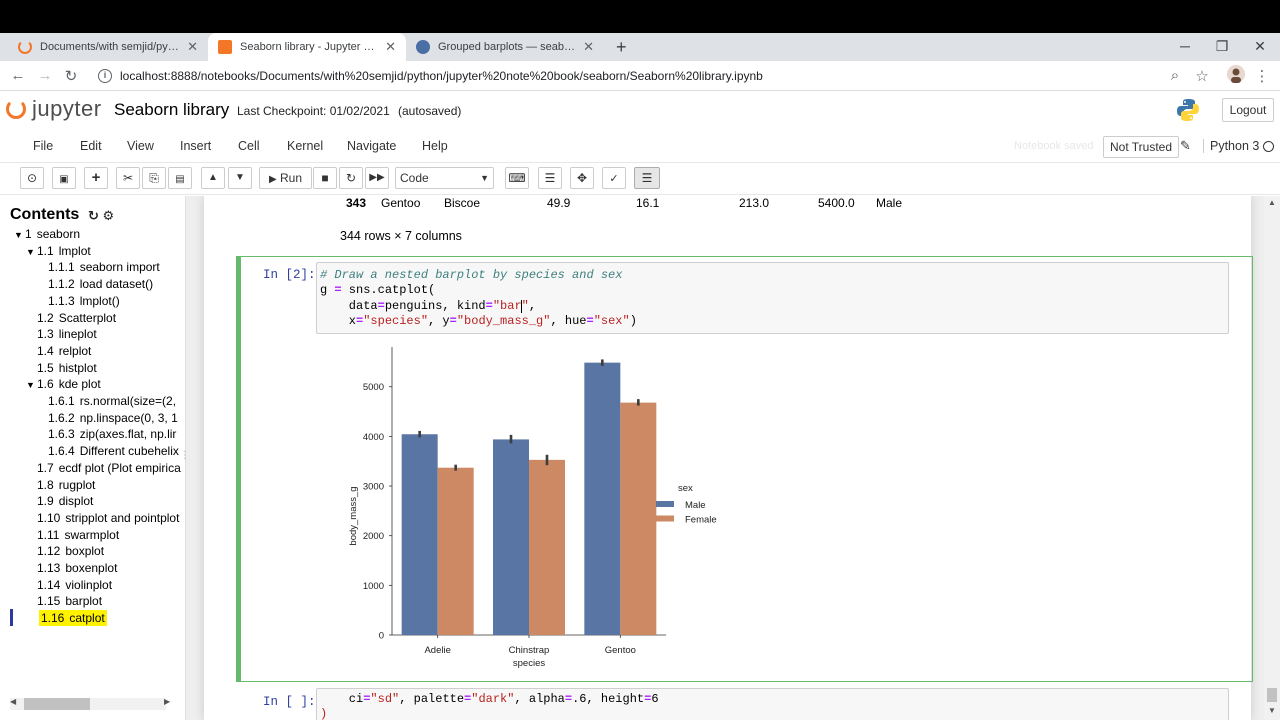  Describe the element at coordinates (154, 178) in the screenshot. I see `copy-button: ⎘` at that location.